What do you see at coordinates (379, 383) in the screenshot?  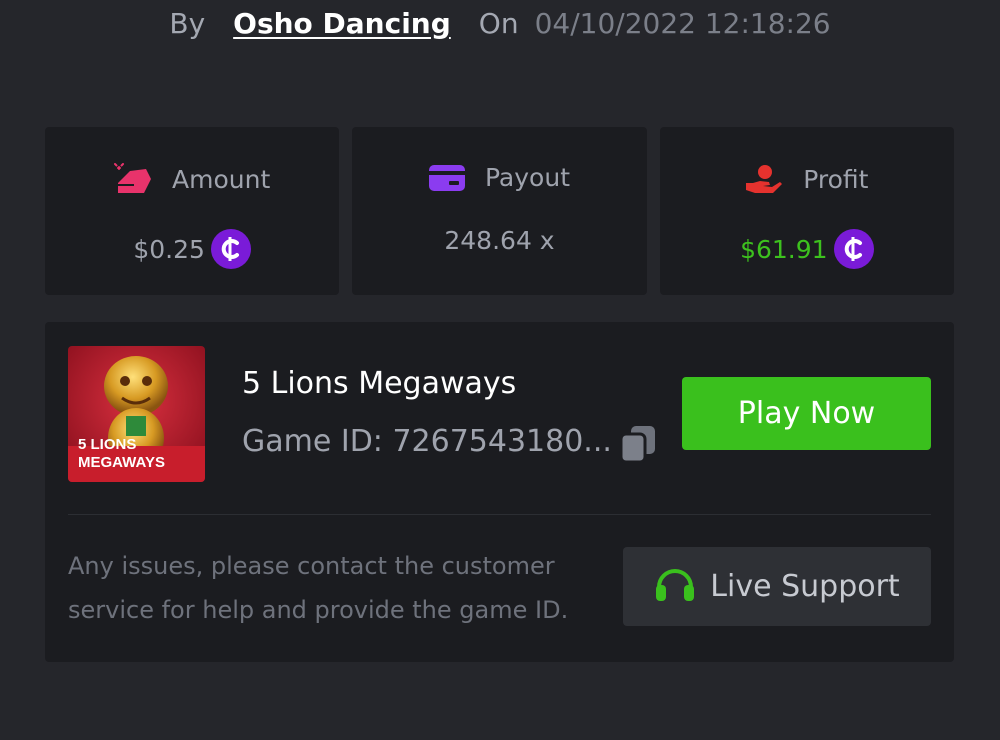 I see `game-title: 5 Lions Megaways` at bounding box center [379, 383].